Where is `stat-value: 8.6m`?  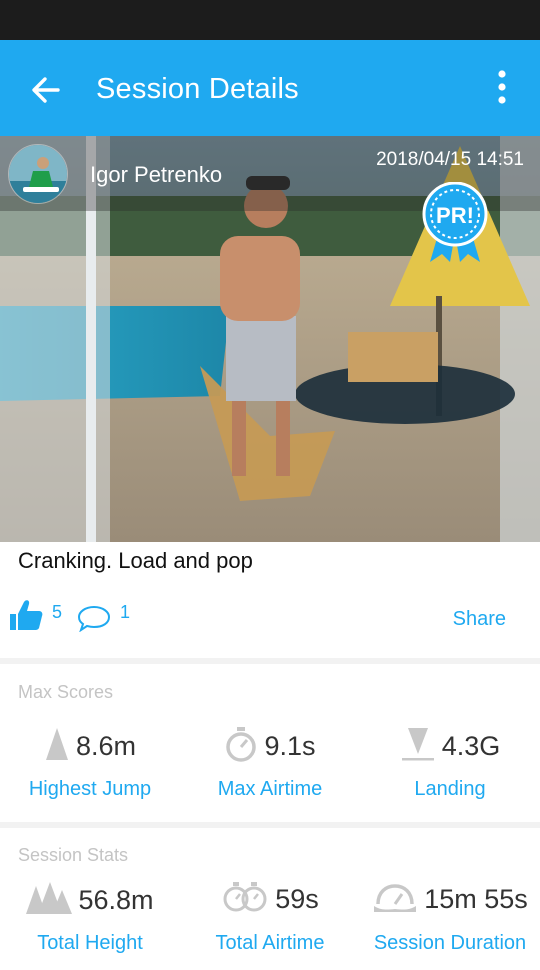 stat-value: 8.6m is located at coordinates (106, 746).